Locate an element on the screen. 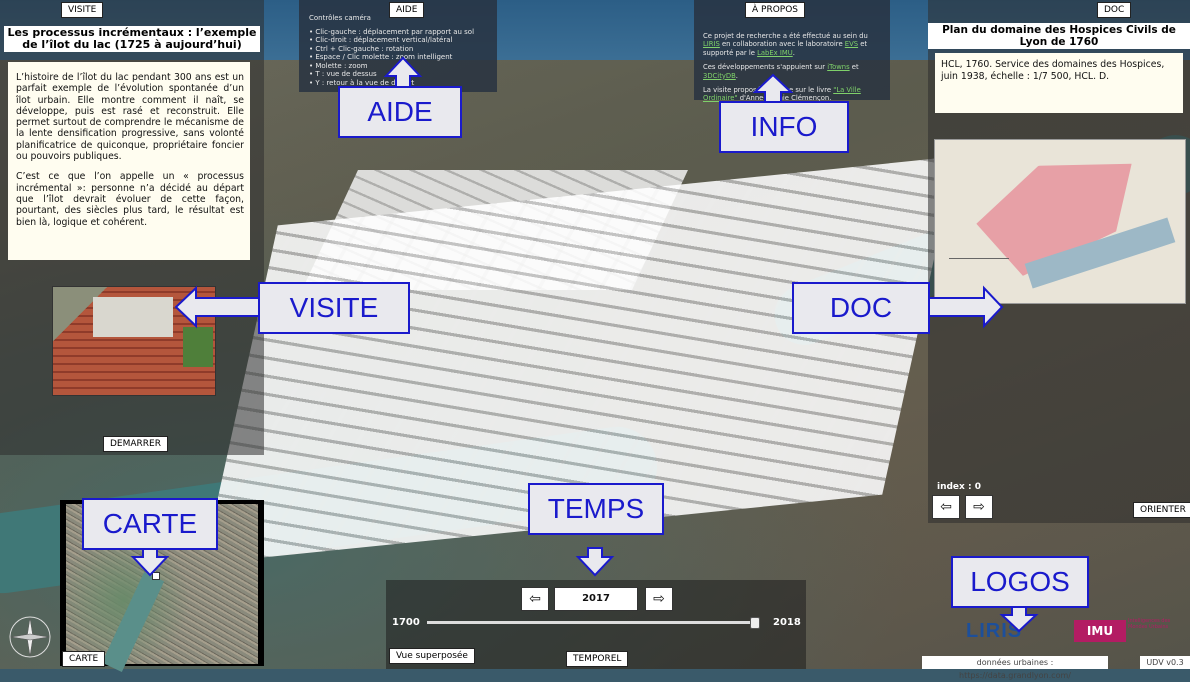  logos-arrow is located at coordinates (1019, 618).